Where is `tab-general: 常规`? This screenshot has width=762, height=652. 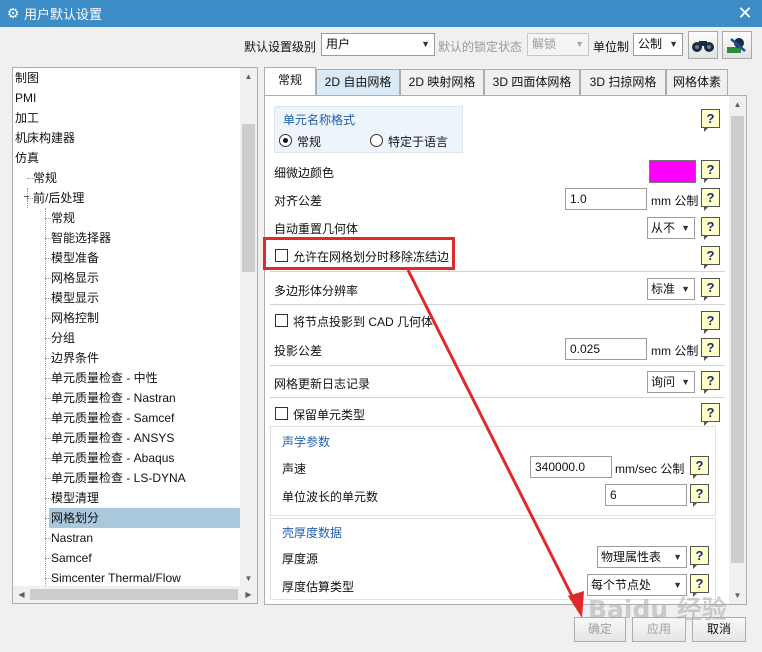
tab-general: 常规 is located at coordinates (290, 81).